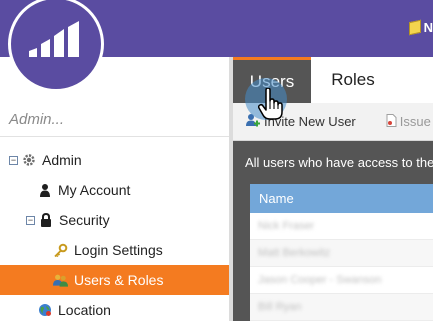  I want to click on gear-icon, so click(28, 160).